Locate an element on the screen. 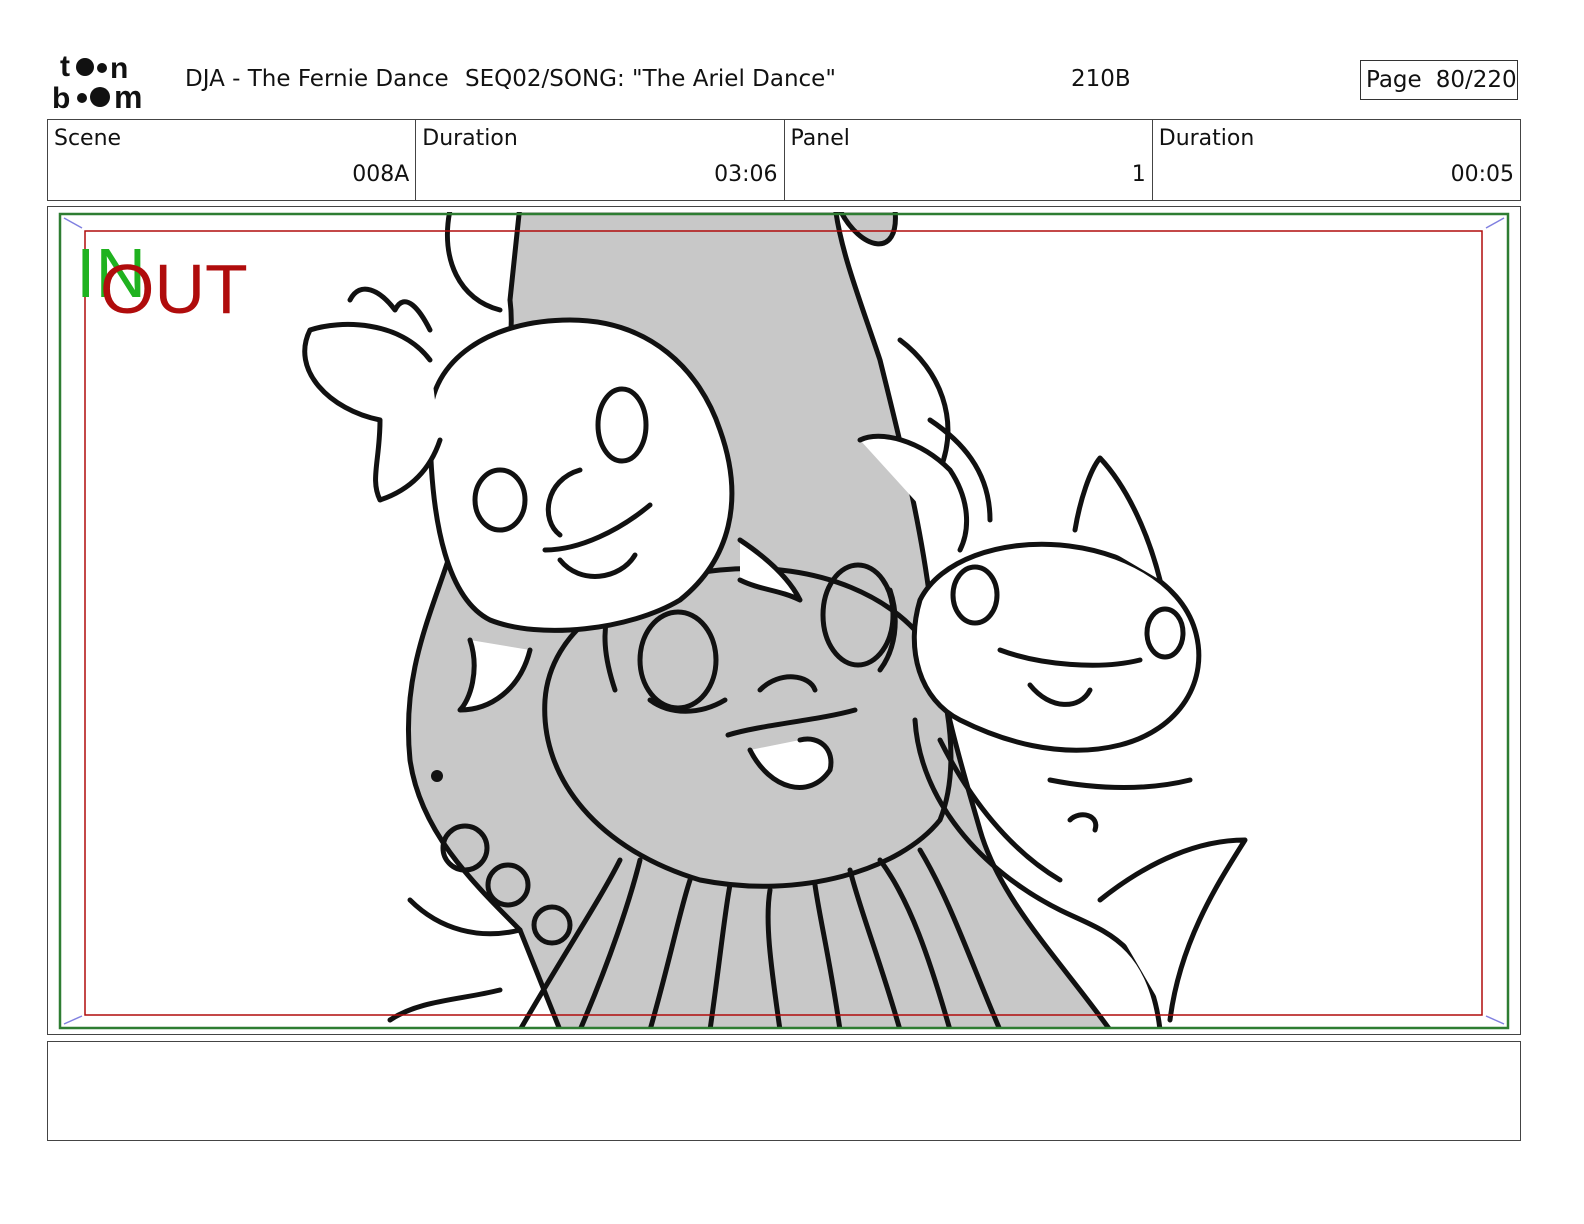 The width and height of the screenshot is (1584, 1224). out-frame-label: OUT is located at coordinates (174, 289).